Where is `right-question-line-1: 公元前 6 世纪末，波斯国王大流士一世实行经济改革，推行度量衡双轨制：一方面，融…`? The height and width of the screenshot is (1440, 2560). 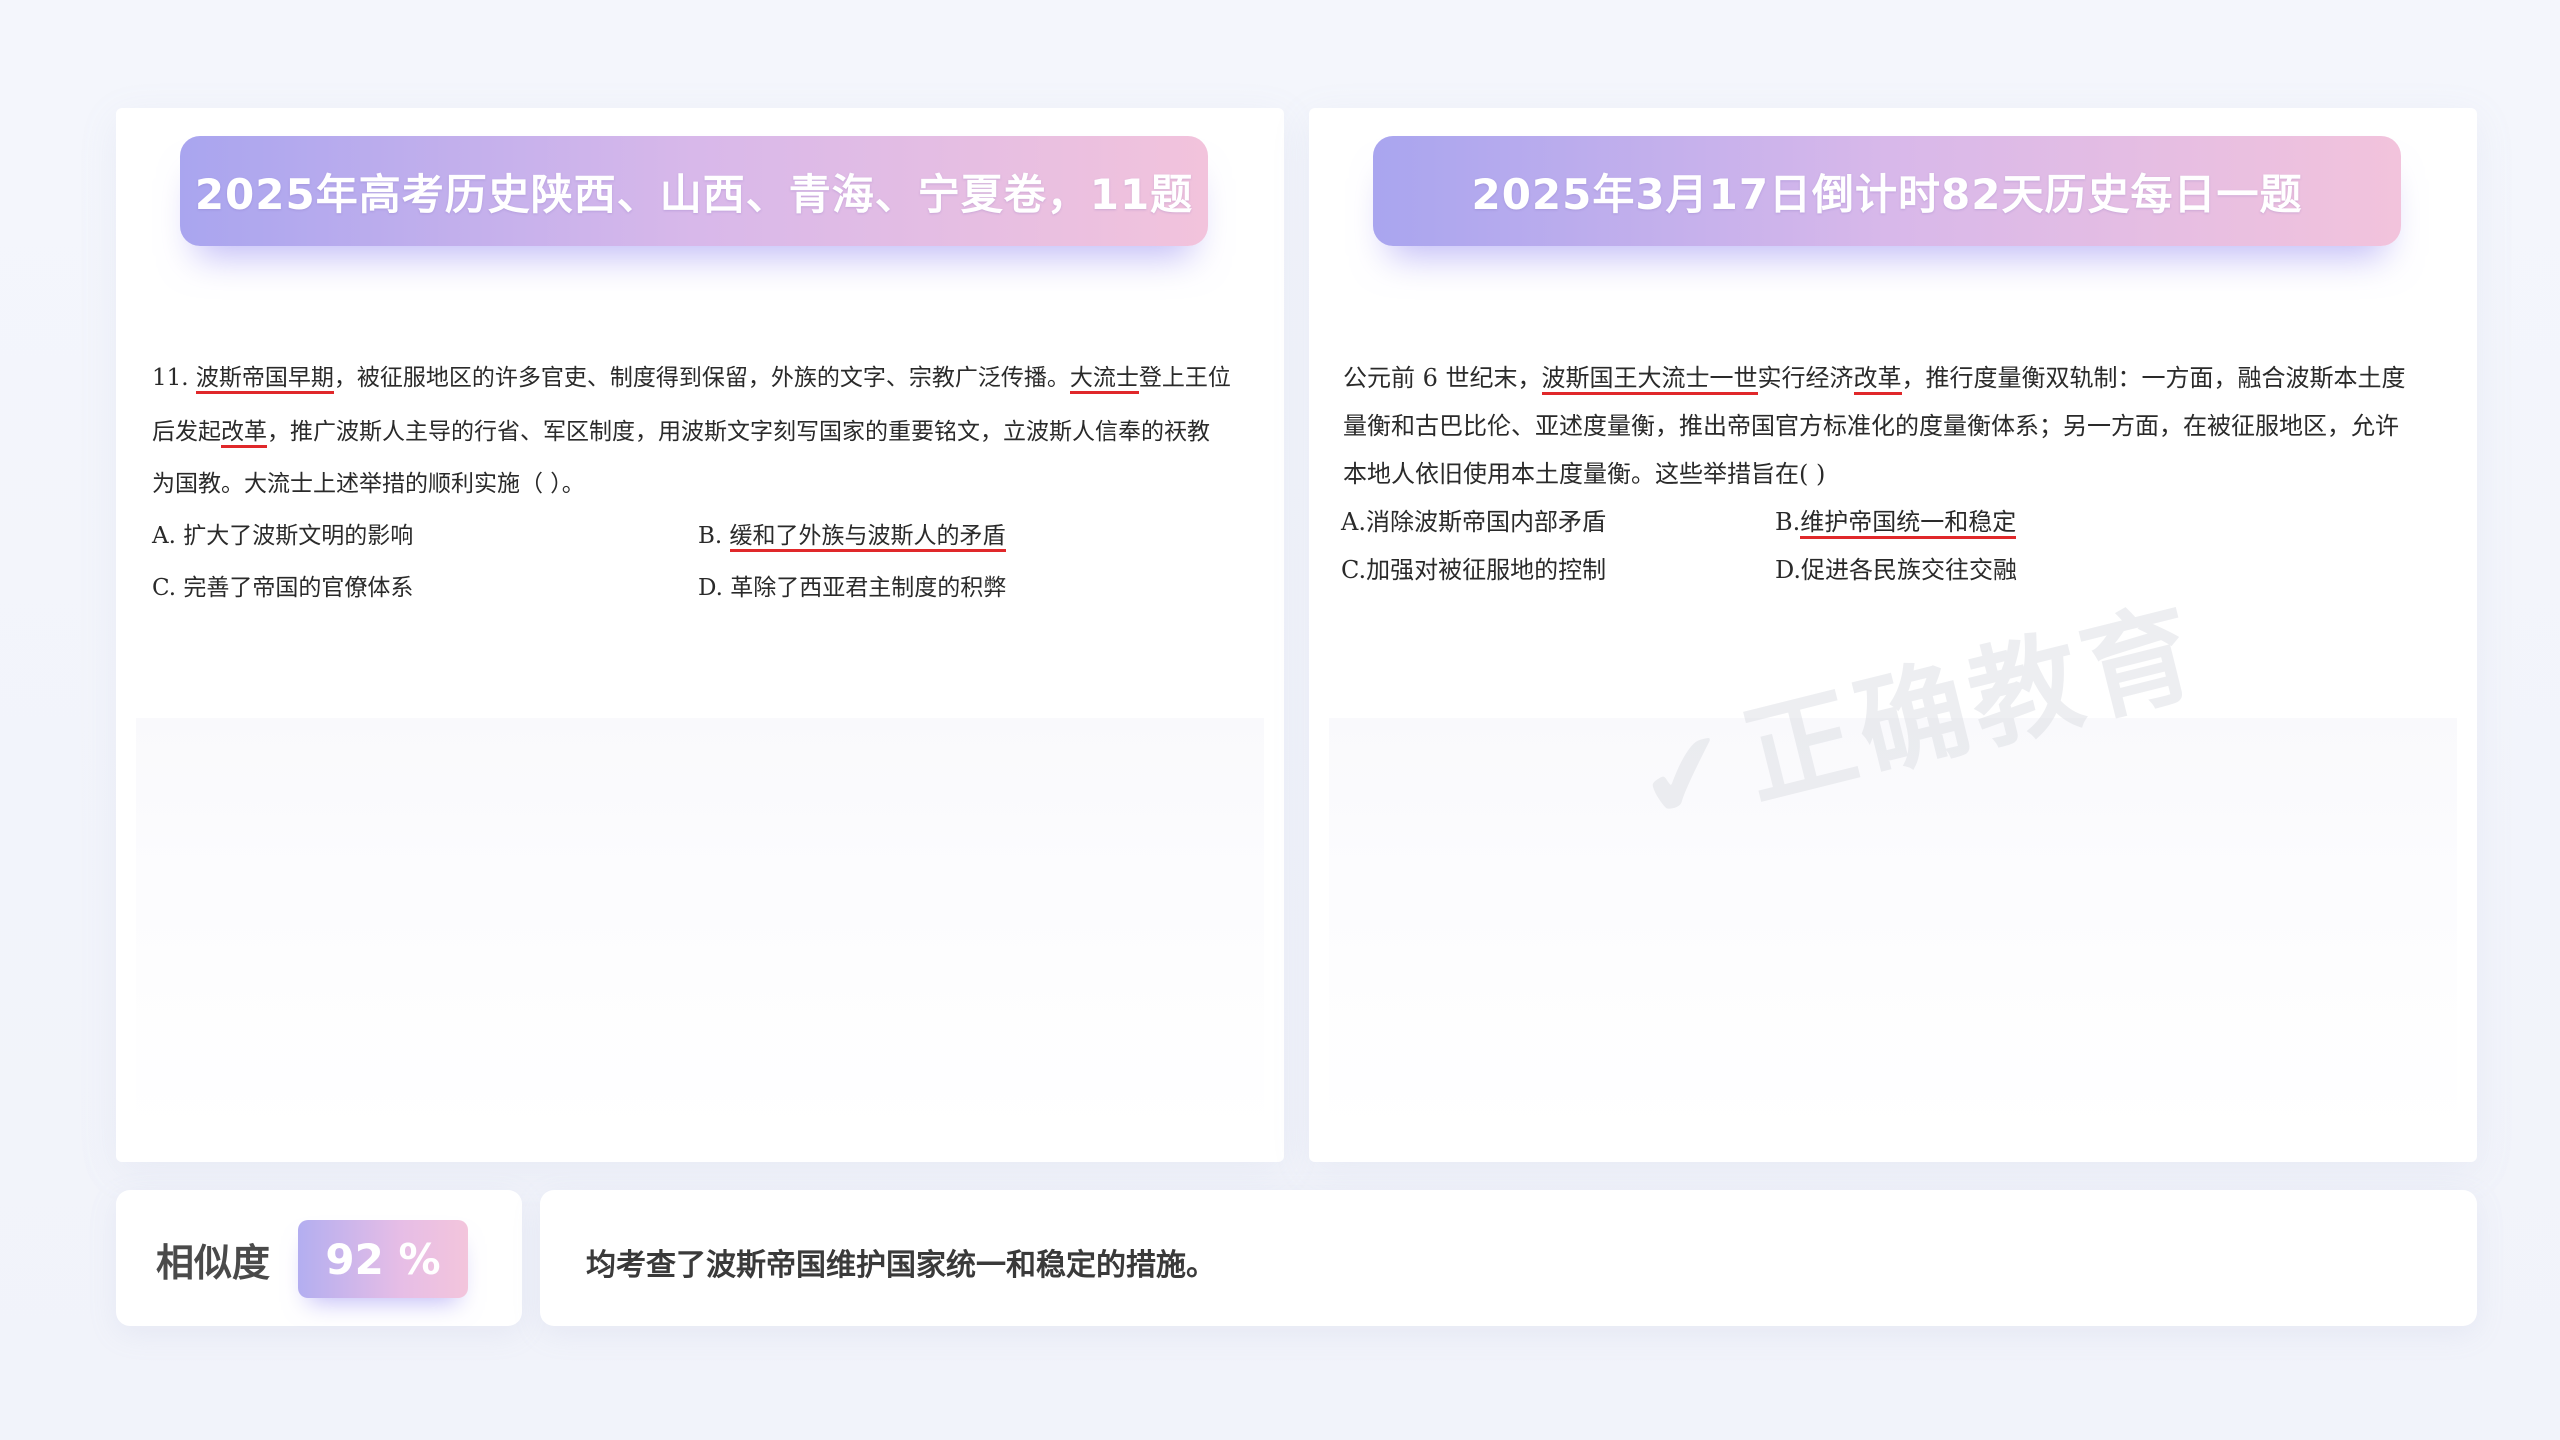
right-question-line-1: 公元前 6 世纪末，波斯国王大流士一世实行经济改革，推行度量衡双轨制：一方面，融… is located at coordinates (1874, 376).